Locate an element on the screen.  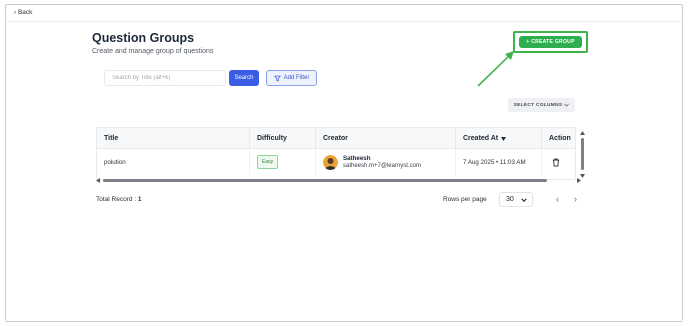
top-bar: ‹ Back is located at coordinates (344, 13).